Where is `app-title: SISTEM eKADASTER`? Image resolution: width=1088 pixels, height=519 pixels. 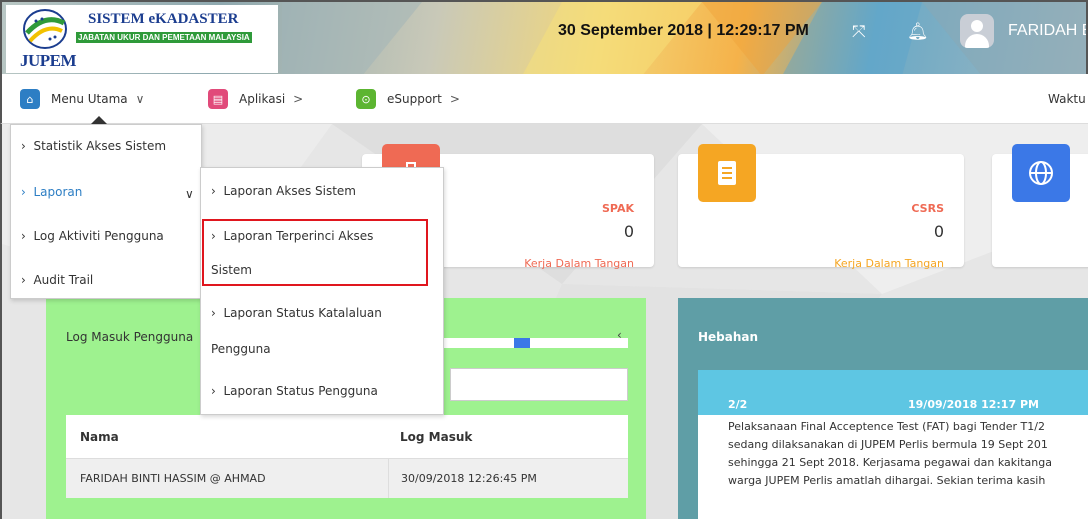 app-title: SISTEM eKADASTER is located at coordinates (163, 19).